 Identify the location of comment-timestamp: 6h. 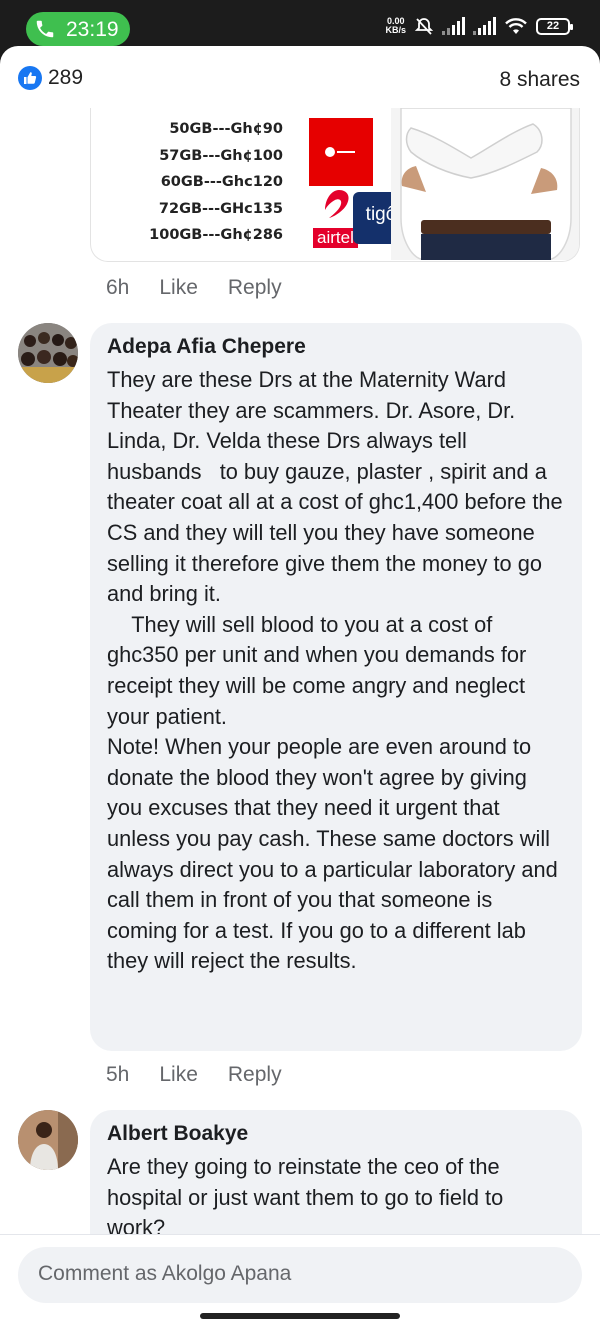
(118, 287).